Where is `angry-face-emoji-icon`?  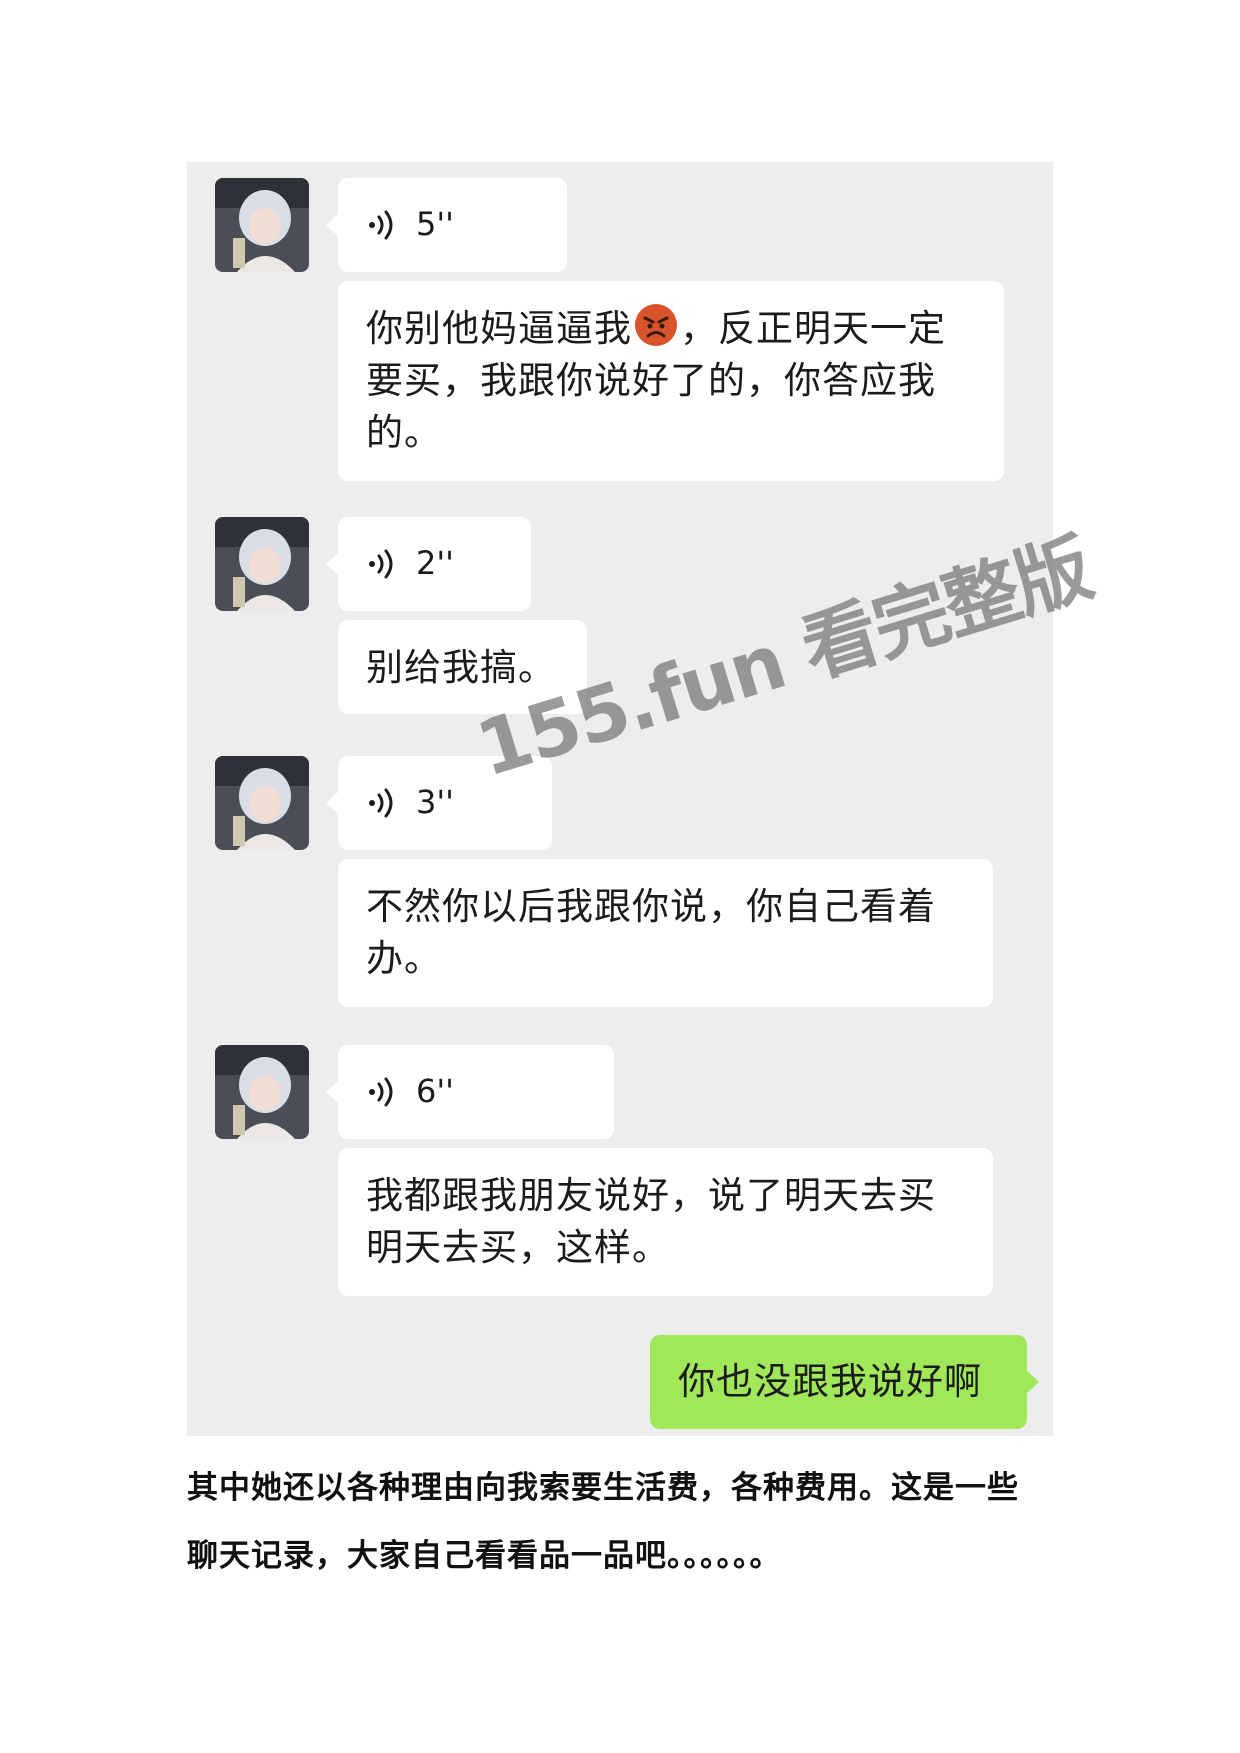 angry-face-emoji-icon is located at coordinates (656, 325).